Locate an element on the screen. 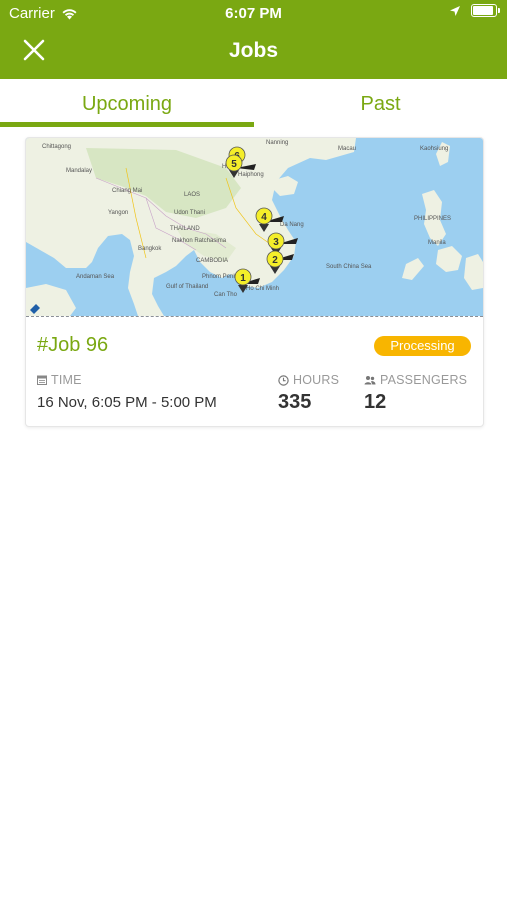 This screenshot has width=507, height=900. active-tab-indicator is located at coordinates (127, 124).